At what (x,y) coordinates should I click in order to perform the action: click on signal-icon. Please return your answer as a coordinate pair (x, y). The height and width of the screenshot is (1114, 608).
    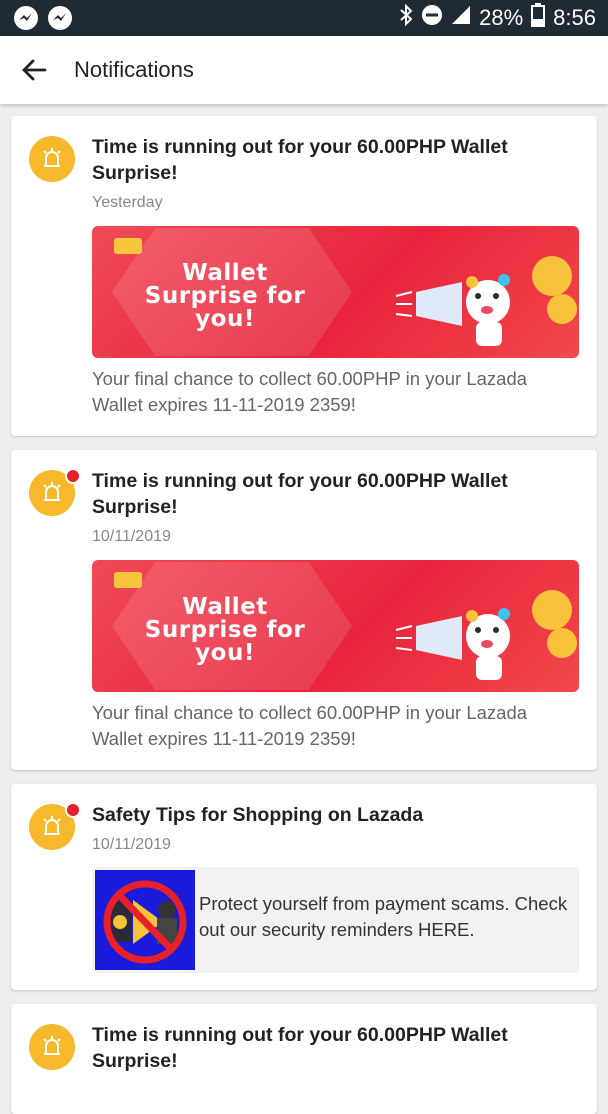
    Looking at the image, I should click on (461, 18).